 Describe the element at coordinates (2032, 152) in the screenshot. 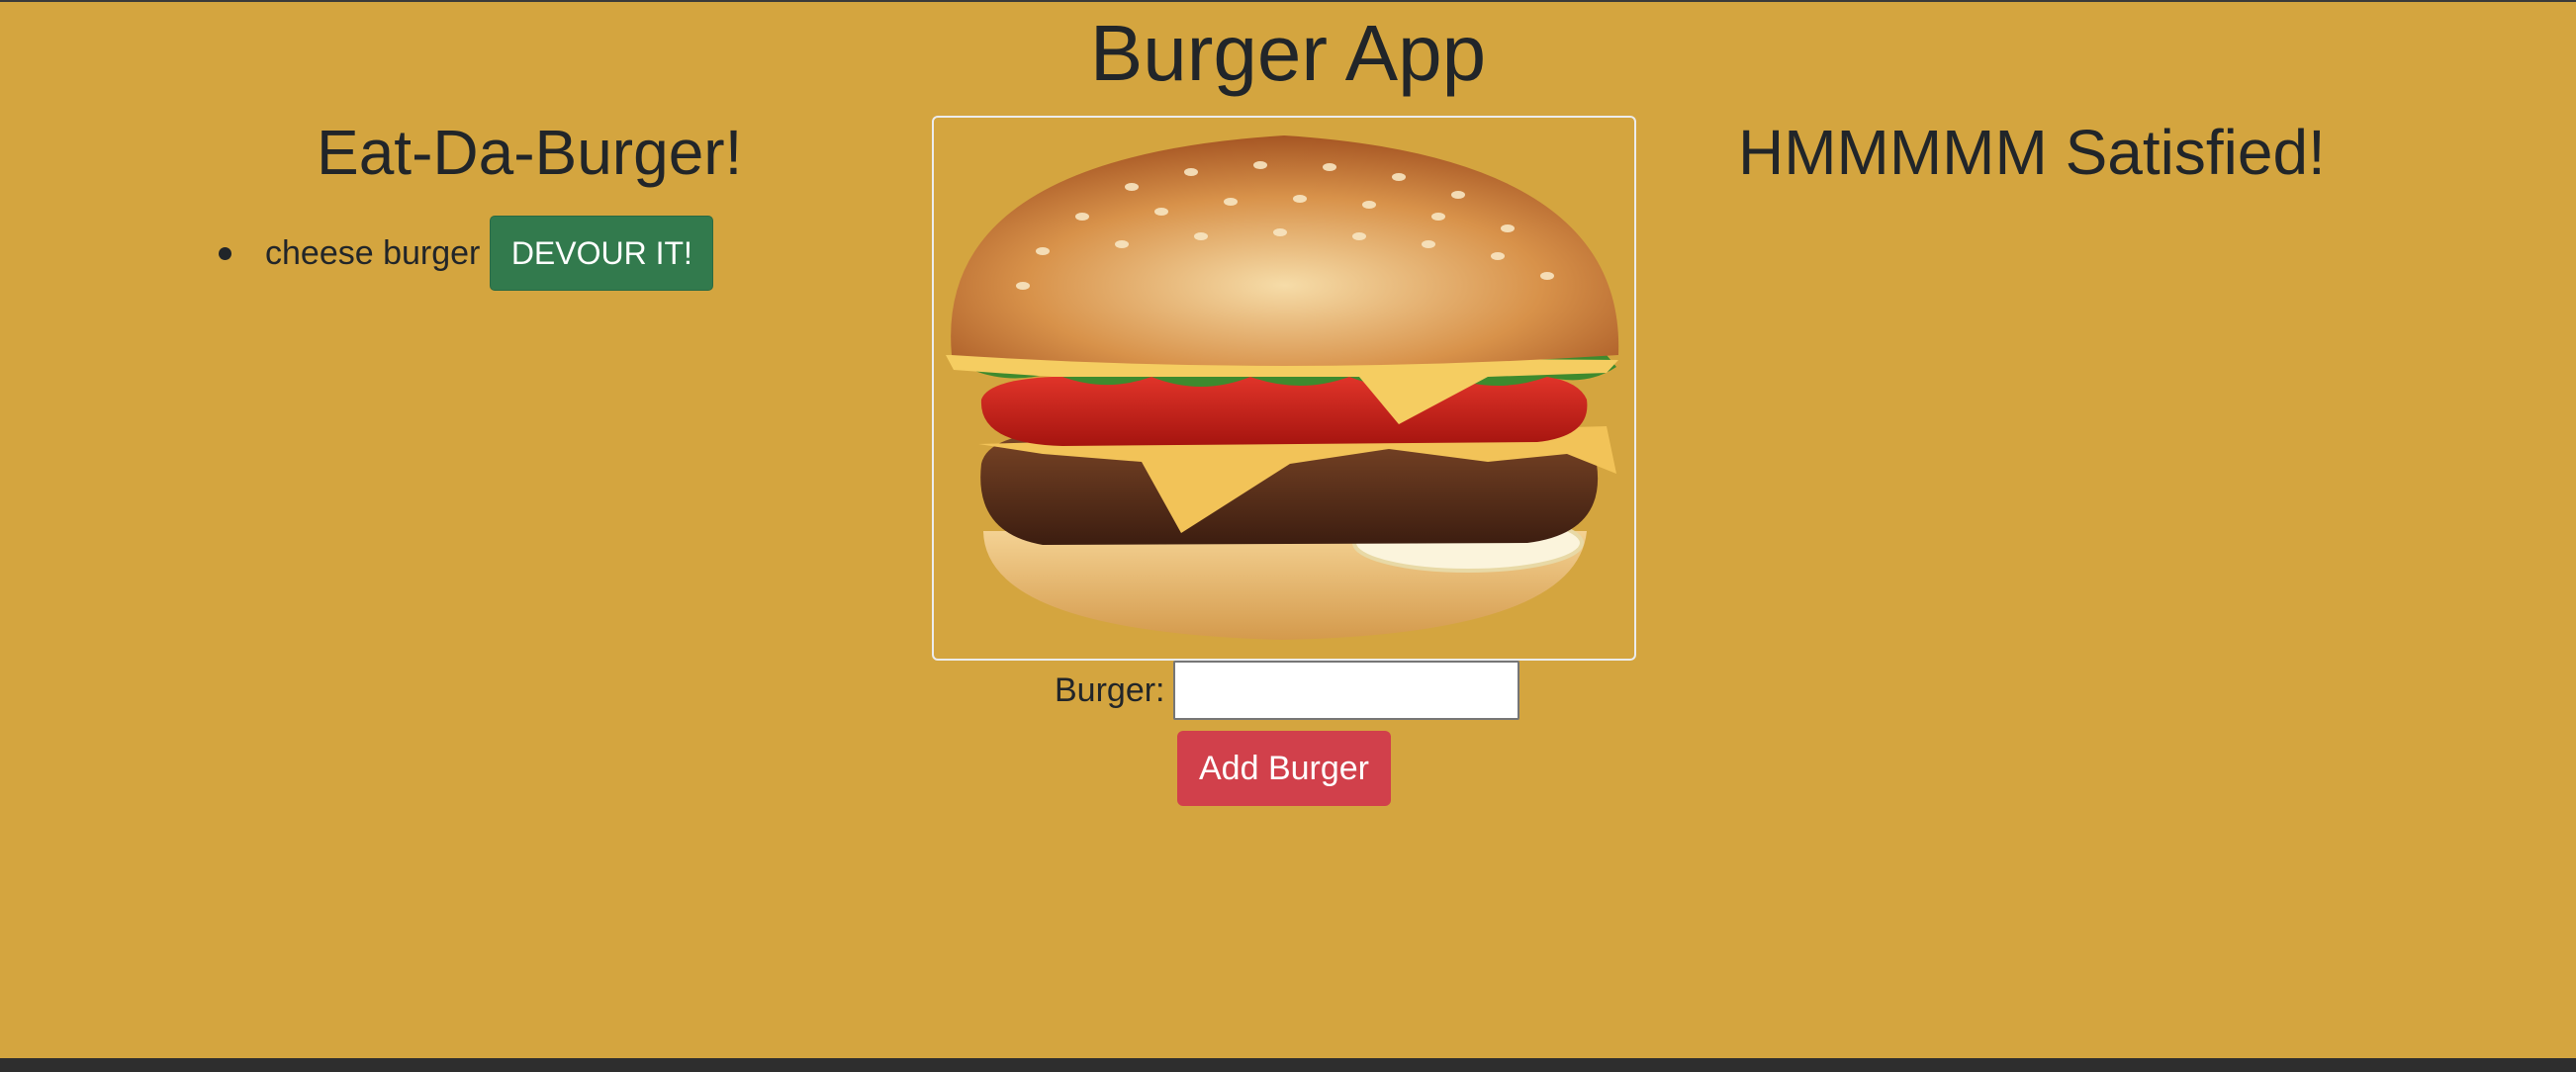

I see `eaten-heading: HMMMMM Satisfied!` at that location.